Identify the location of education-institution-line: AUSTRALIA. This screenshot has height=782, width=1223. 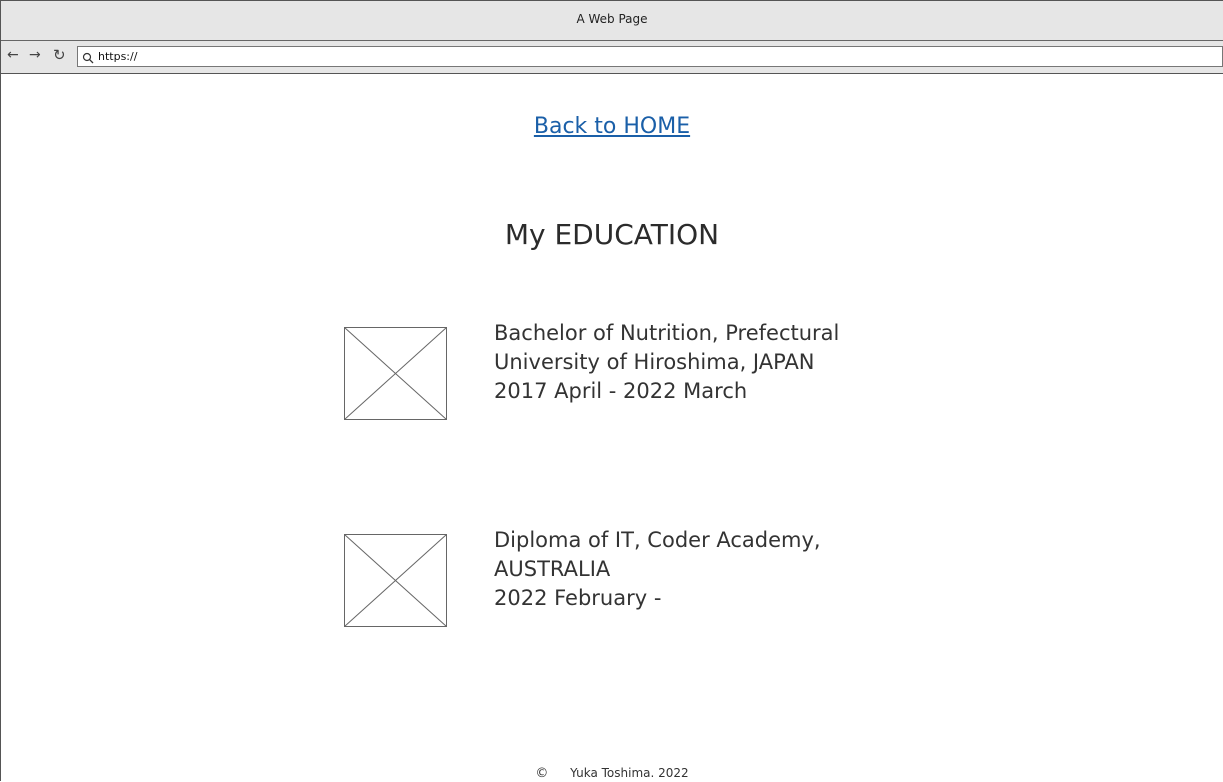
(552, 569).